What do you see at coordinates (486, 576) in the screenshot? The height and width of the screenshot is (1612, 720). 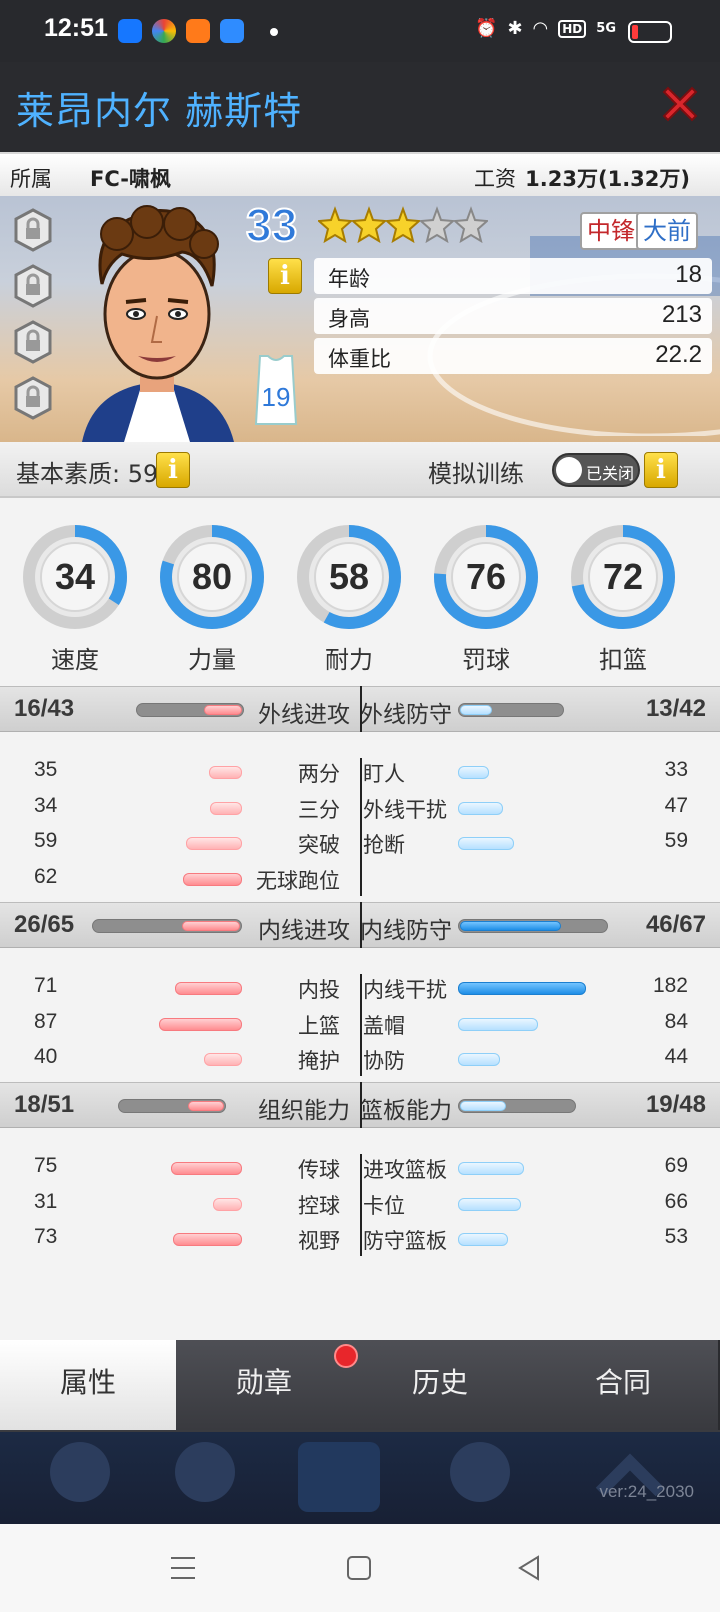 I see `gauge-value: 76` at bounding box center [486, 576].